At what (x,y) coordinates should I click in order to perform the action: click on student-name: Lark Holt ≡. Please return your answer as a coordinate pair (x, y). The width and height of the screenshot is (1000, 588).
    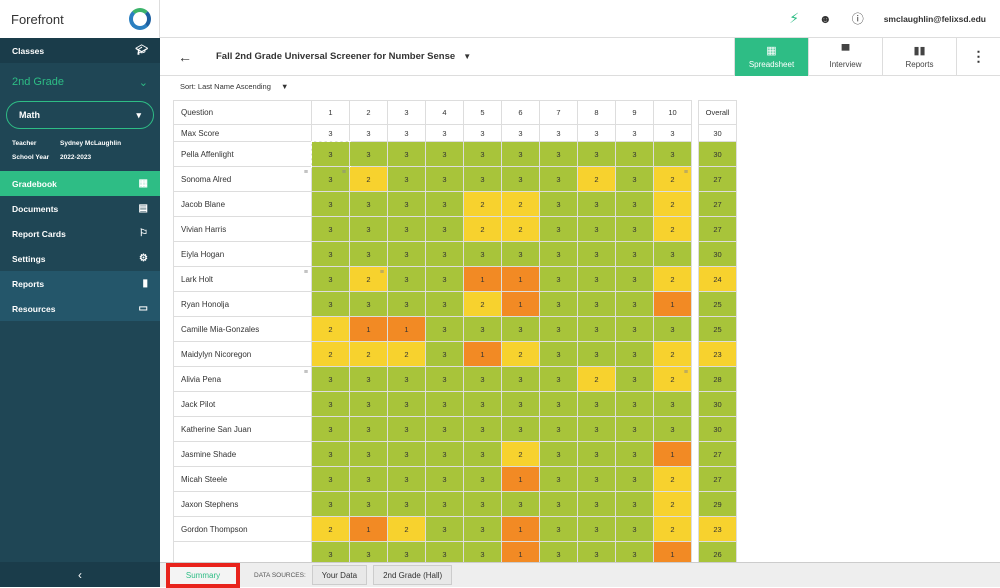
    Looking at the image, I should click on (242, 279).